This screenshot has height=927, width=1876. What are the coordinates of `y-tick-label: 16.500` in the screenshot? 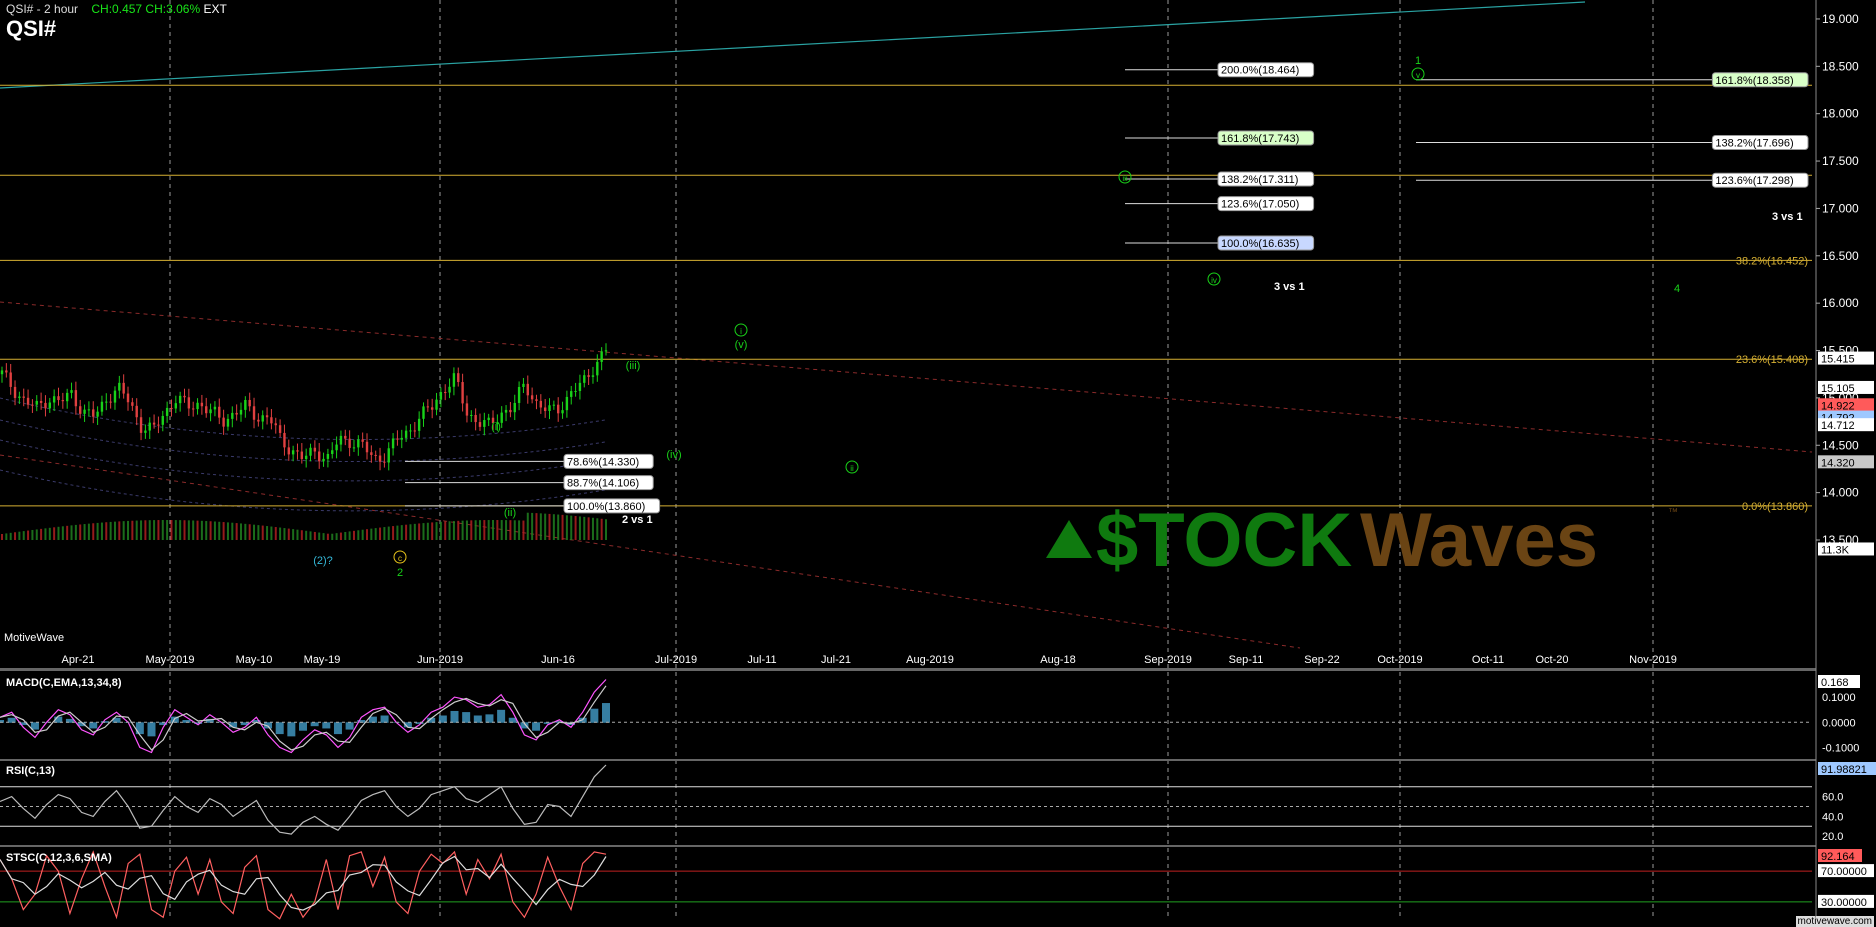 It's located at (1840, 256).